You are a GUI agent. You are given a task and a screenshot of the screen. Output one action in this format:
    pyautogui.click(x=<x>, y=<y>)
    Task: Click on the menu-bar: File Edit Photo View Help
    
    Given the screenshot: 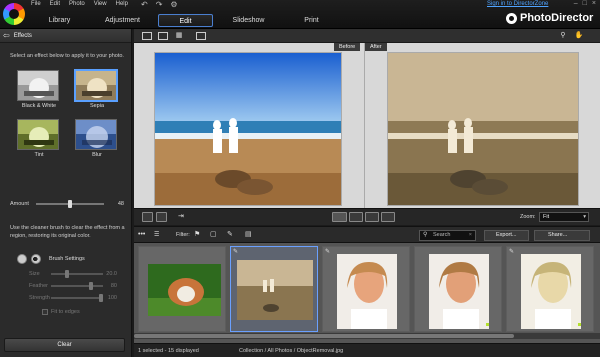 What is the action you would take?
    pyautogui.click(x=79, y=4)
    